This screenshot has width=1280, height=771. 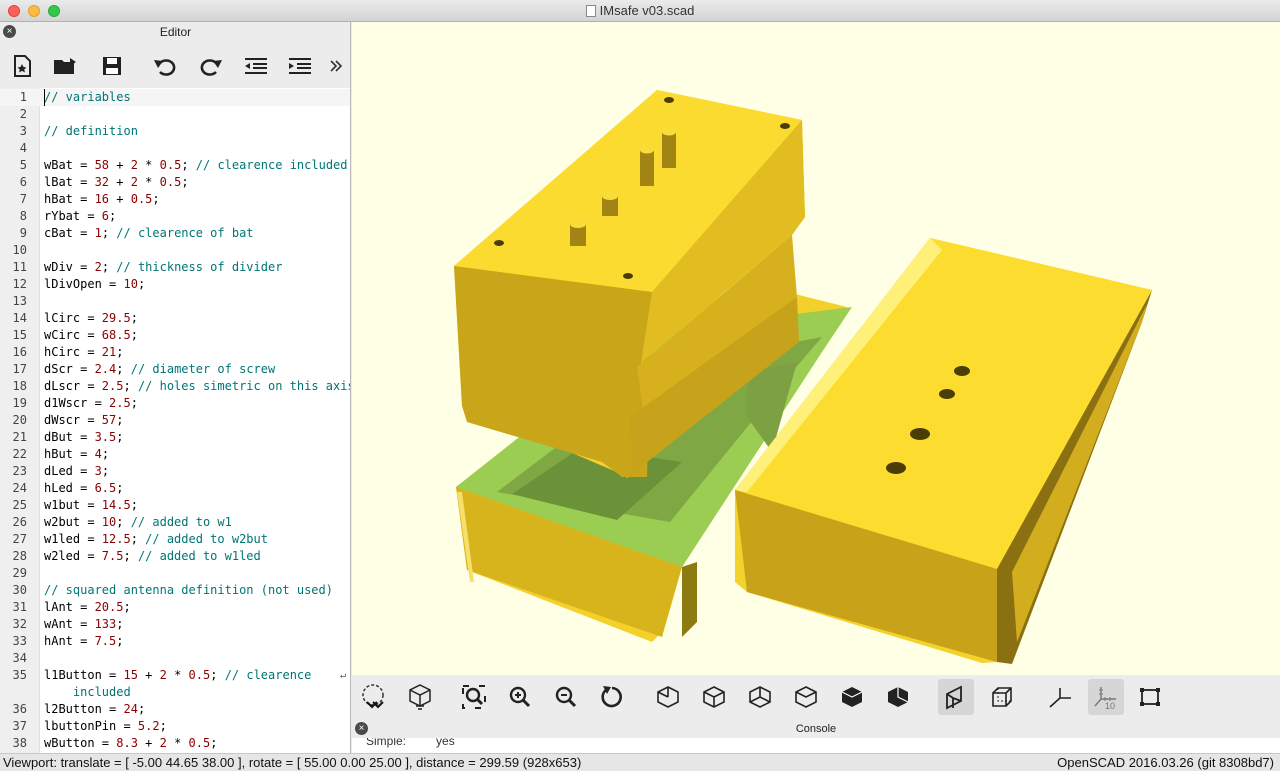 What do you see at coordinates (83, 352) in the screenshot?
I see `code-text: hCirc = 21;` at bounding box center [83, 352].